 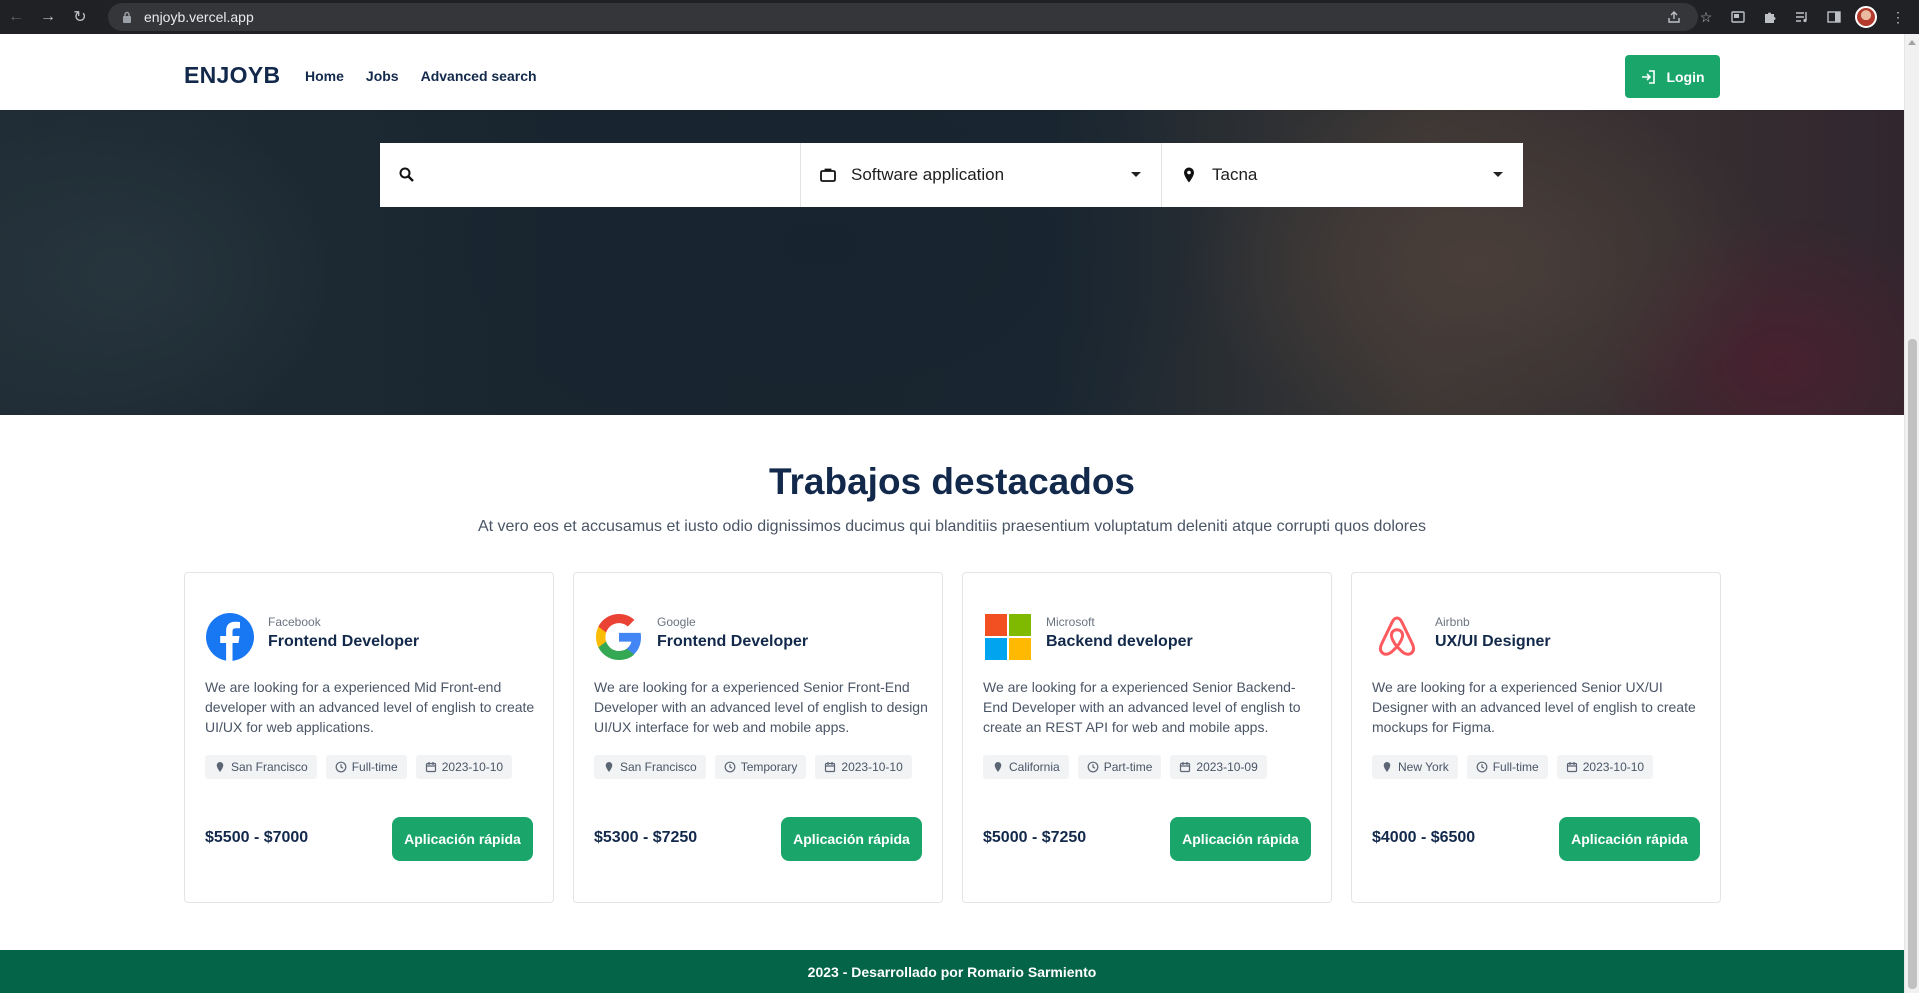 I want to click on keyword-search-input, so click(x=606, y=175).